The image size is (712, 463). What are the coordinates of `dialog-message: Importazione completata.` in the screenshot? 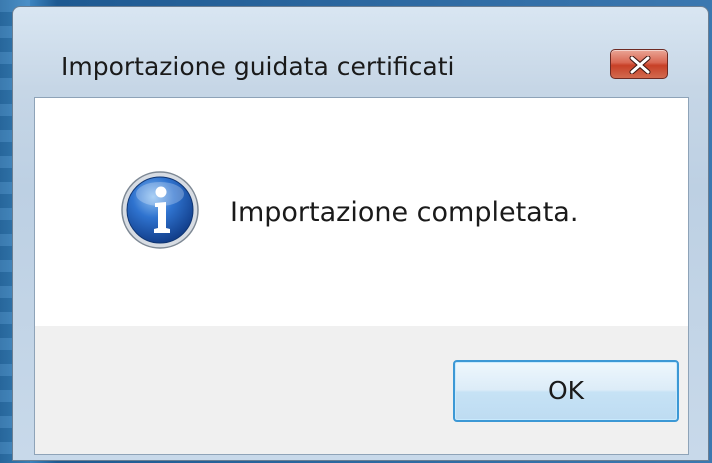 It's located at (404, 212).